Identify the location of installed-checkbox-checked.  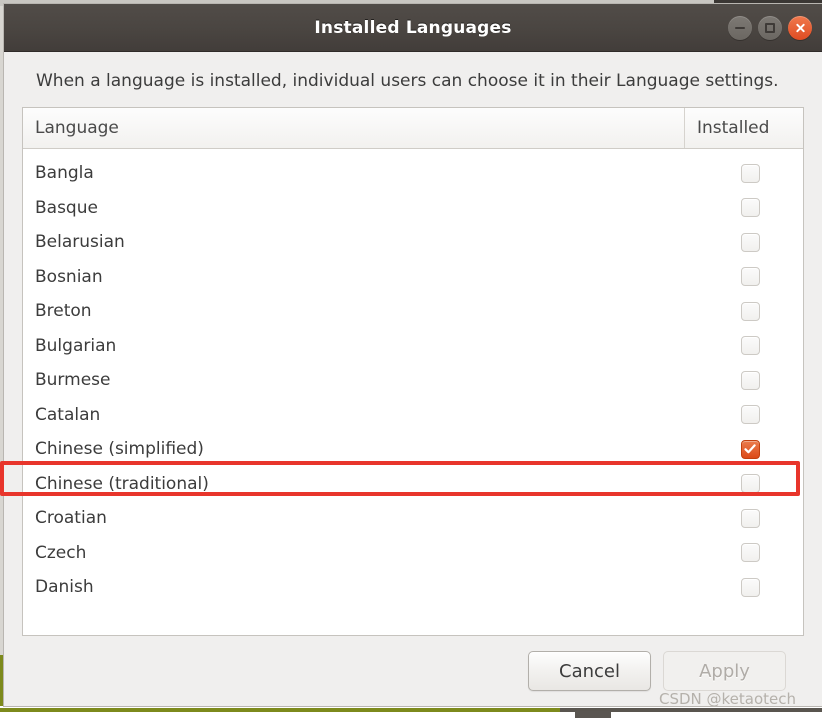
(750, 449).